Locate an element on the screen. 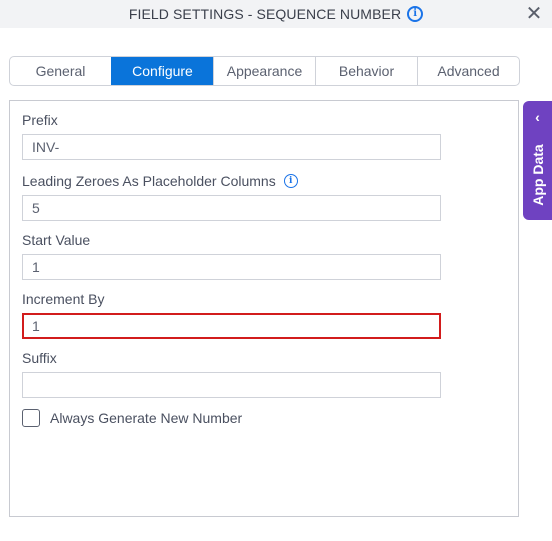 This screenshot has height=541, width=552. start-value-input is located at coordinates (231, 267).